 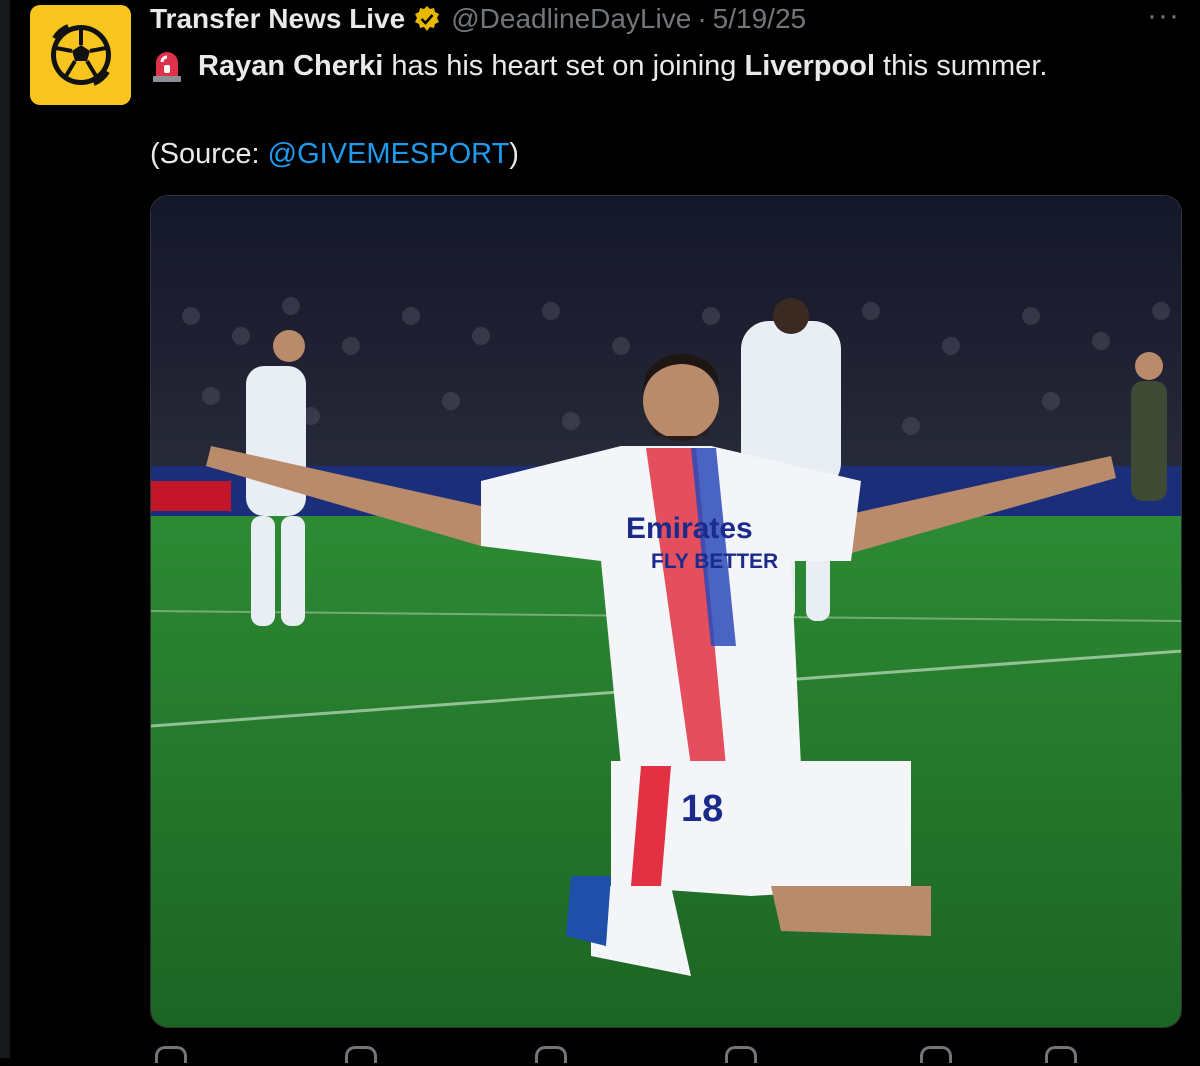 I want to click on action-bar, so click(x=650, y=1056).